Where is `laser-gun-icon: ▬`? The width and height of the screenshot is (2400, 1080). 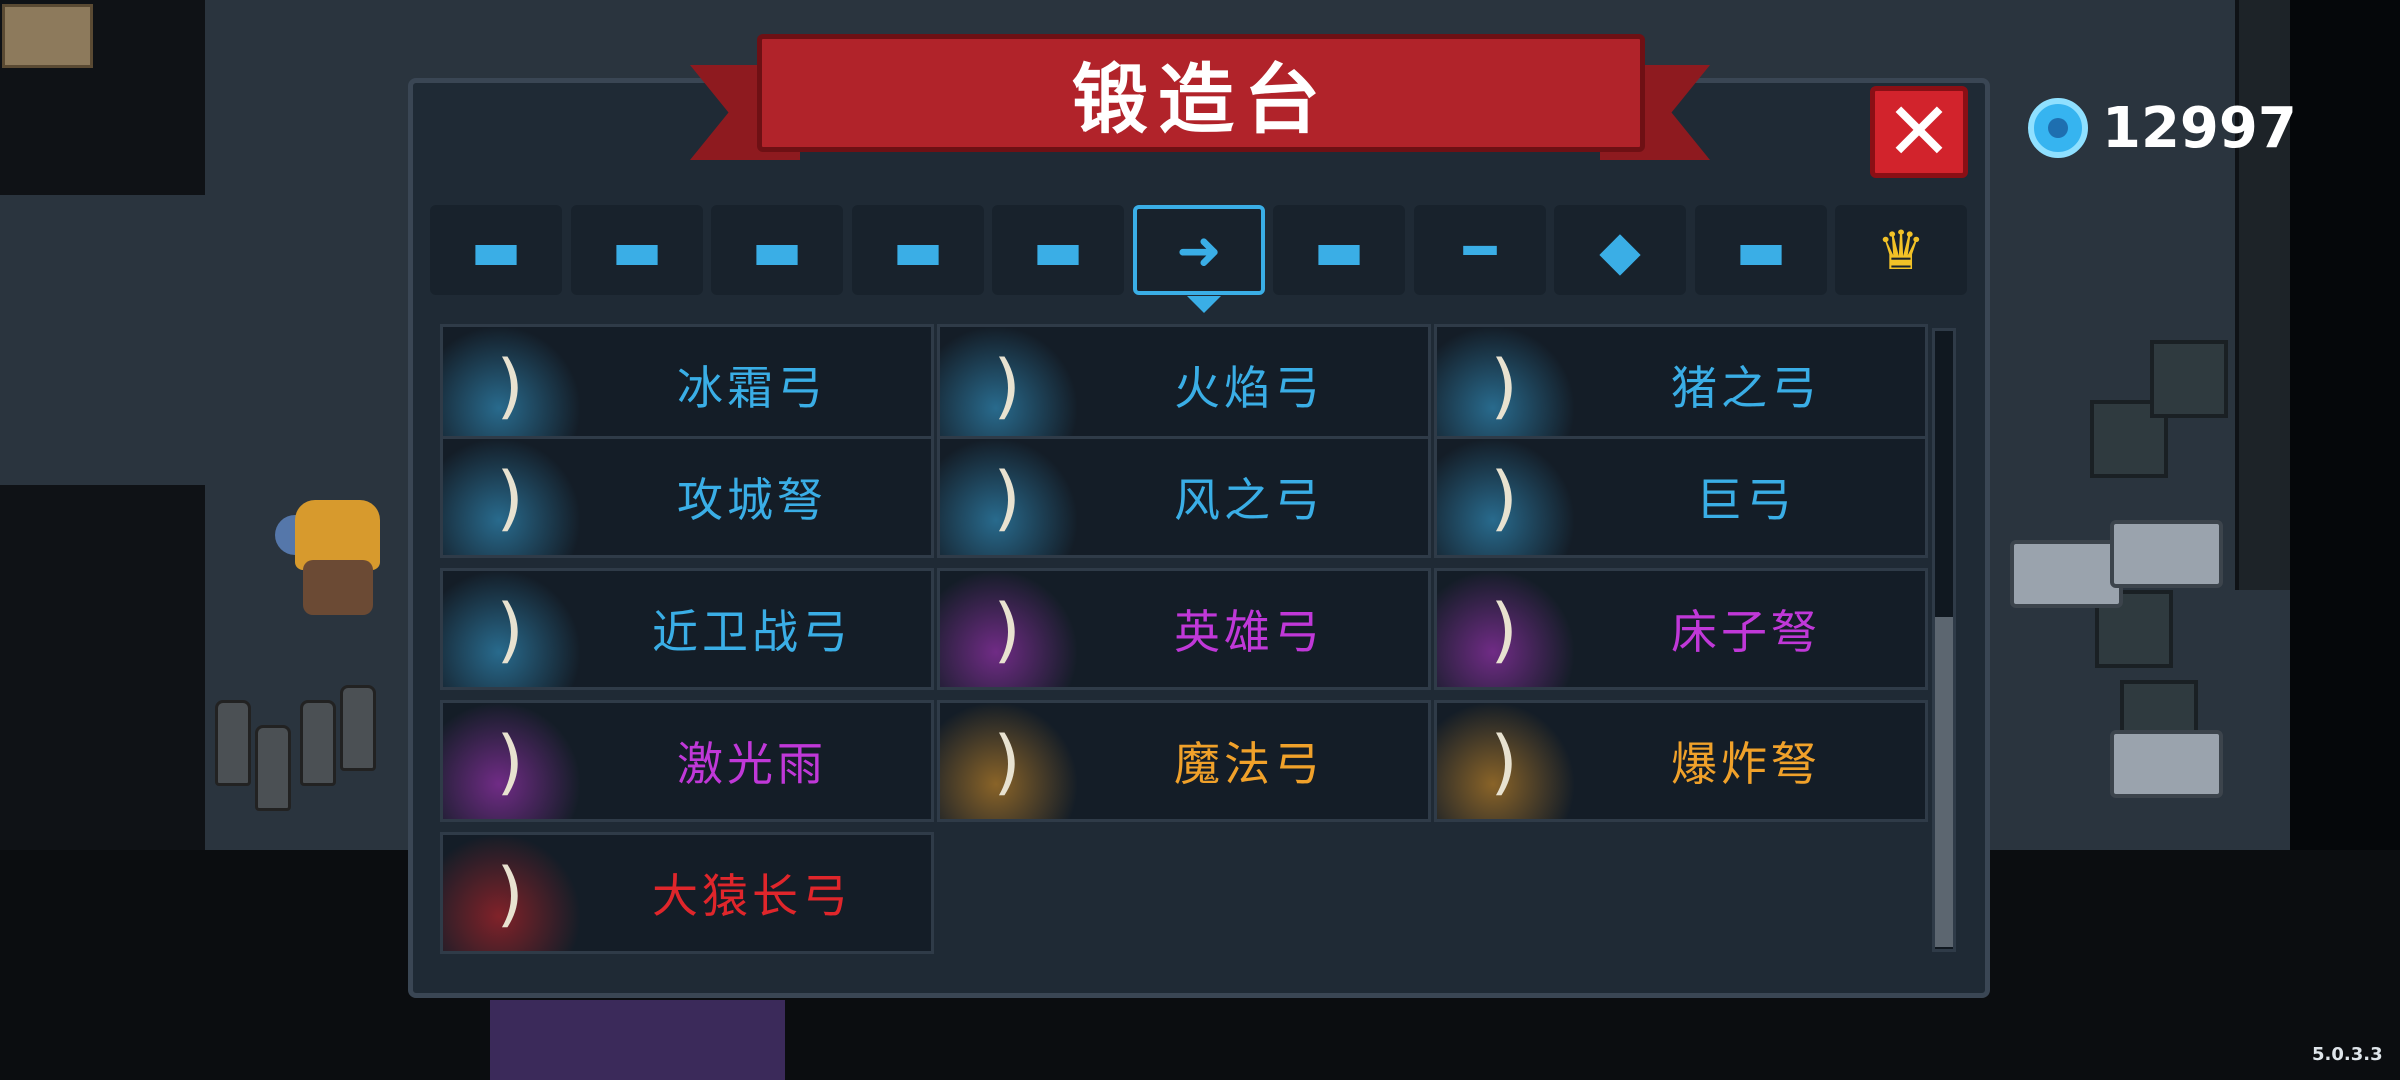 laser-gun-icon: ▬ is located at coordinates (1058, 250).